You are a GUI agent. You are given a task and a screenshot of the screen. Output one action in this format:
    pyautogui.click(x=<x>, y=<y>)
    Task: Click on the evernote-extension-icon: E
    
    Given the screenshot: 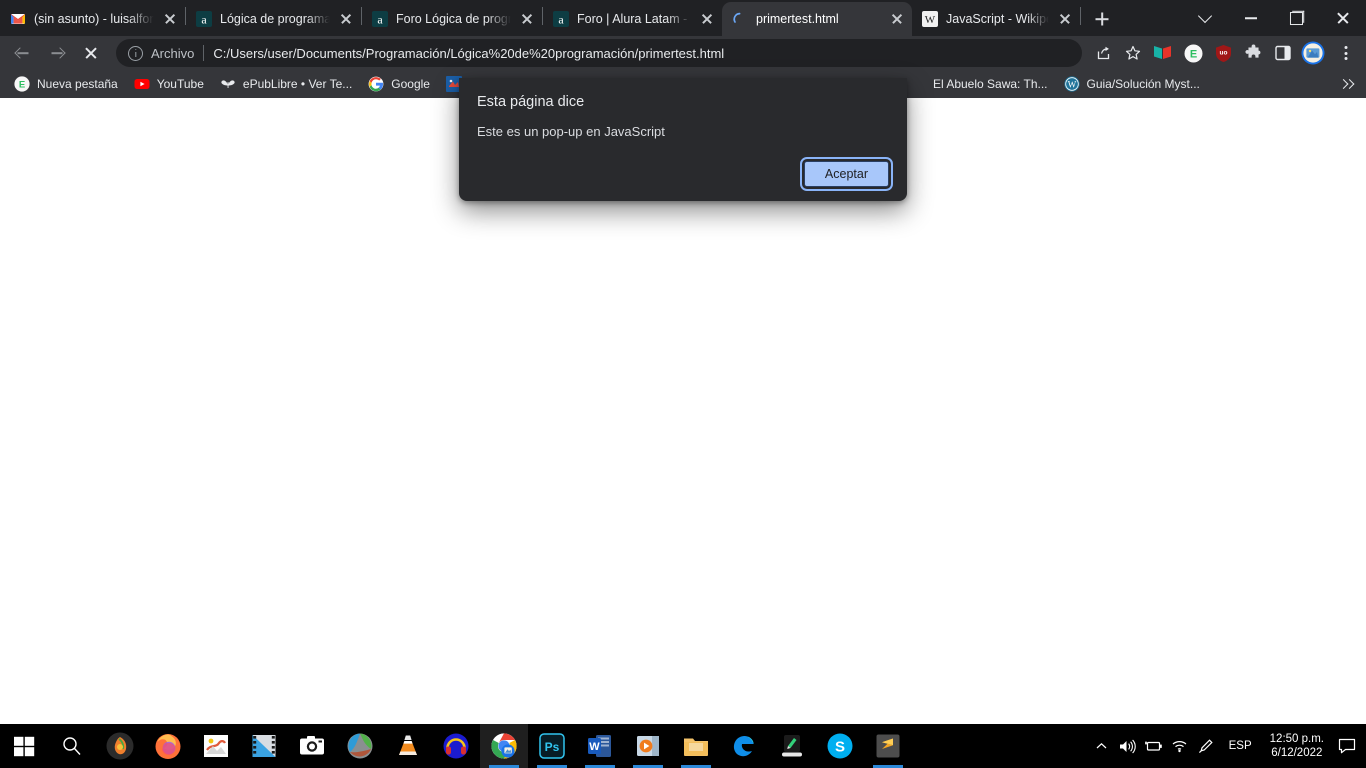 What is the action you would take?
    pyautogui.click(x=1193, y=53)
    